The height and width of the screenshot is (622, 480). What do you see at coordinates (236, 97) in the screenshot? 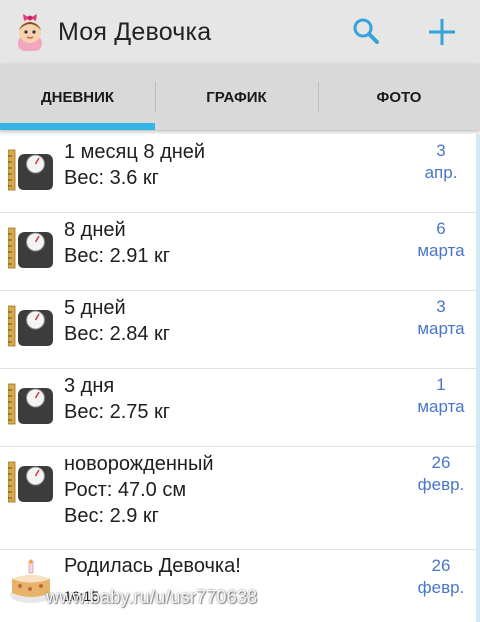
I see `tab-chart: ГРАФИК` at bounding box center [236, 97].